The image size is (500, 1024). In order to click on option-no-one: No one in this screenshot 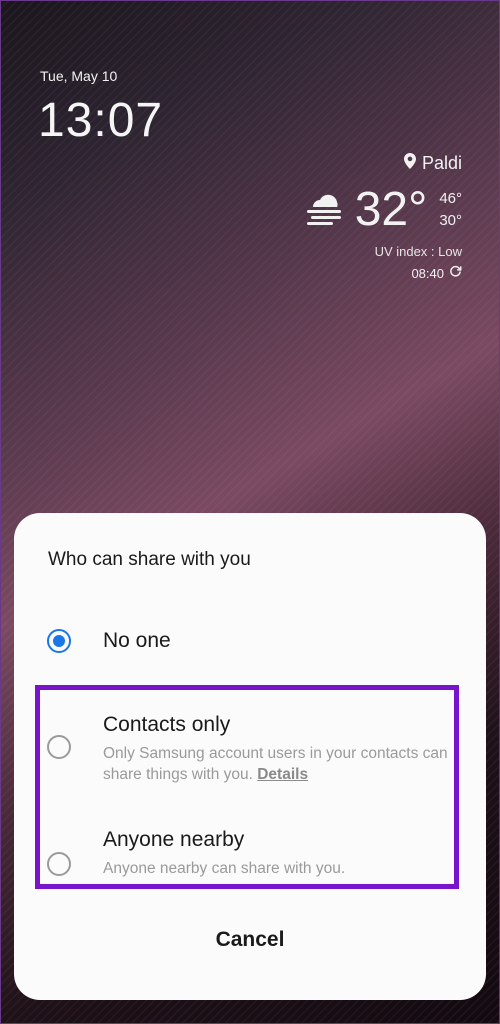, I will do `click(250, 641)`.